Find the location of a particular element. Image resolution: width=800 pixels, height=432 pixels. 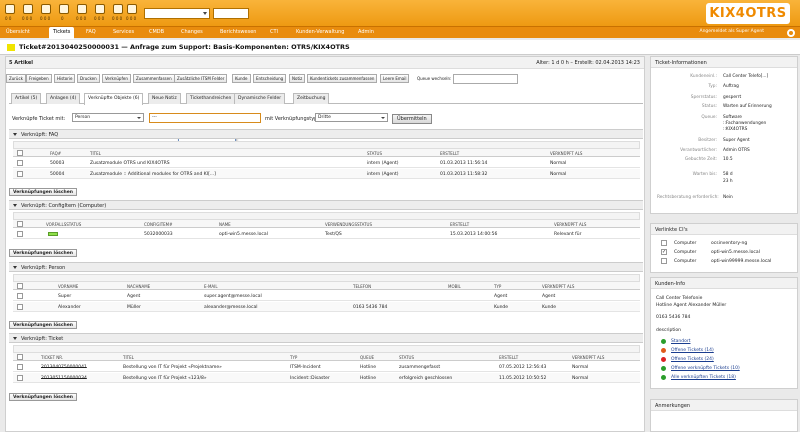

tab-time-accounting: Zeitbuchung is located at coordinates (311, 98).